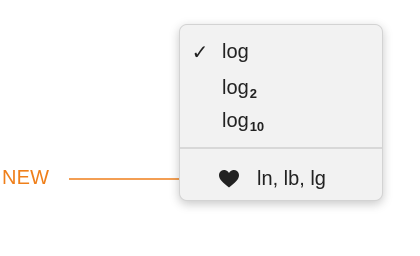 This screenshot has width=420, height=256. What do you see at coordinates (281, 148) in the screenshot?
I see `menu-separator` at bounding box center [281, 148].